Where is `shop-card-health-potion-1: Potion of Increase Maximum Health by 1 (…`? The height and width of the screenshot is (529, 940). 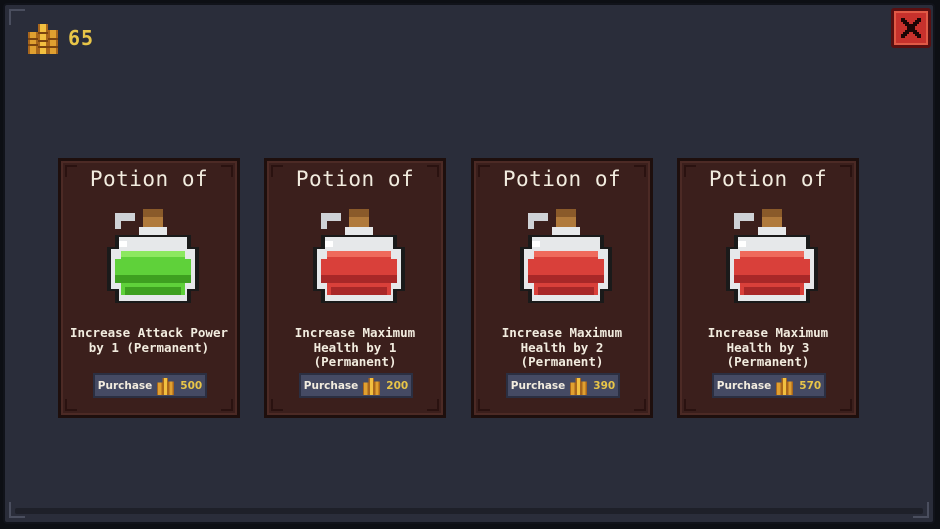
shop-card-health-potion-1: Potion of Increase Maximum Health by 1 (… is located at coordinates (355, 288).